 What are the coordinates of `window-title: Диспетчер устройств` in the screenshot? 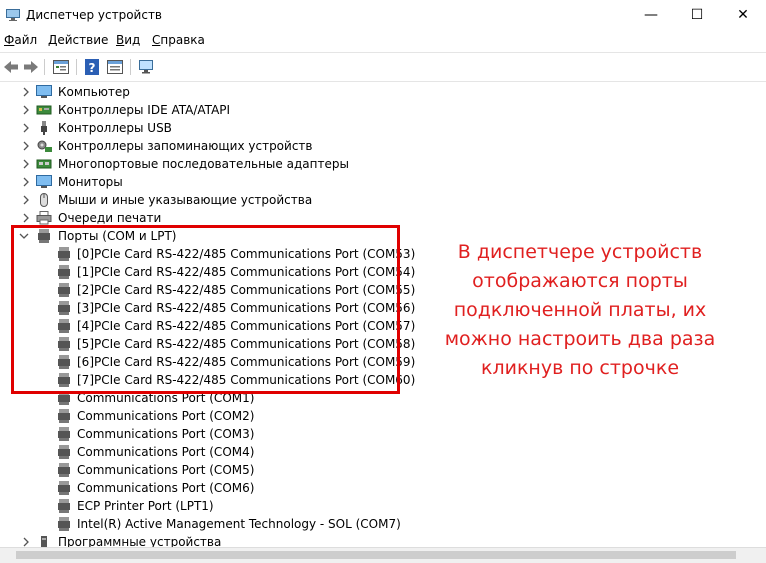 It's located at (94, 15).